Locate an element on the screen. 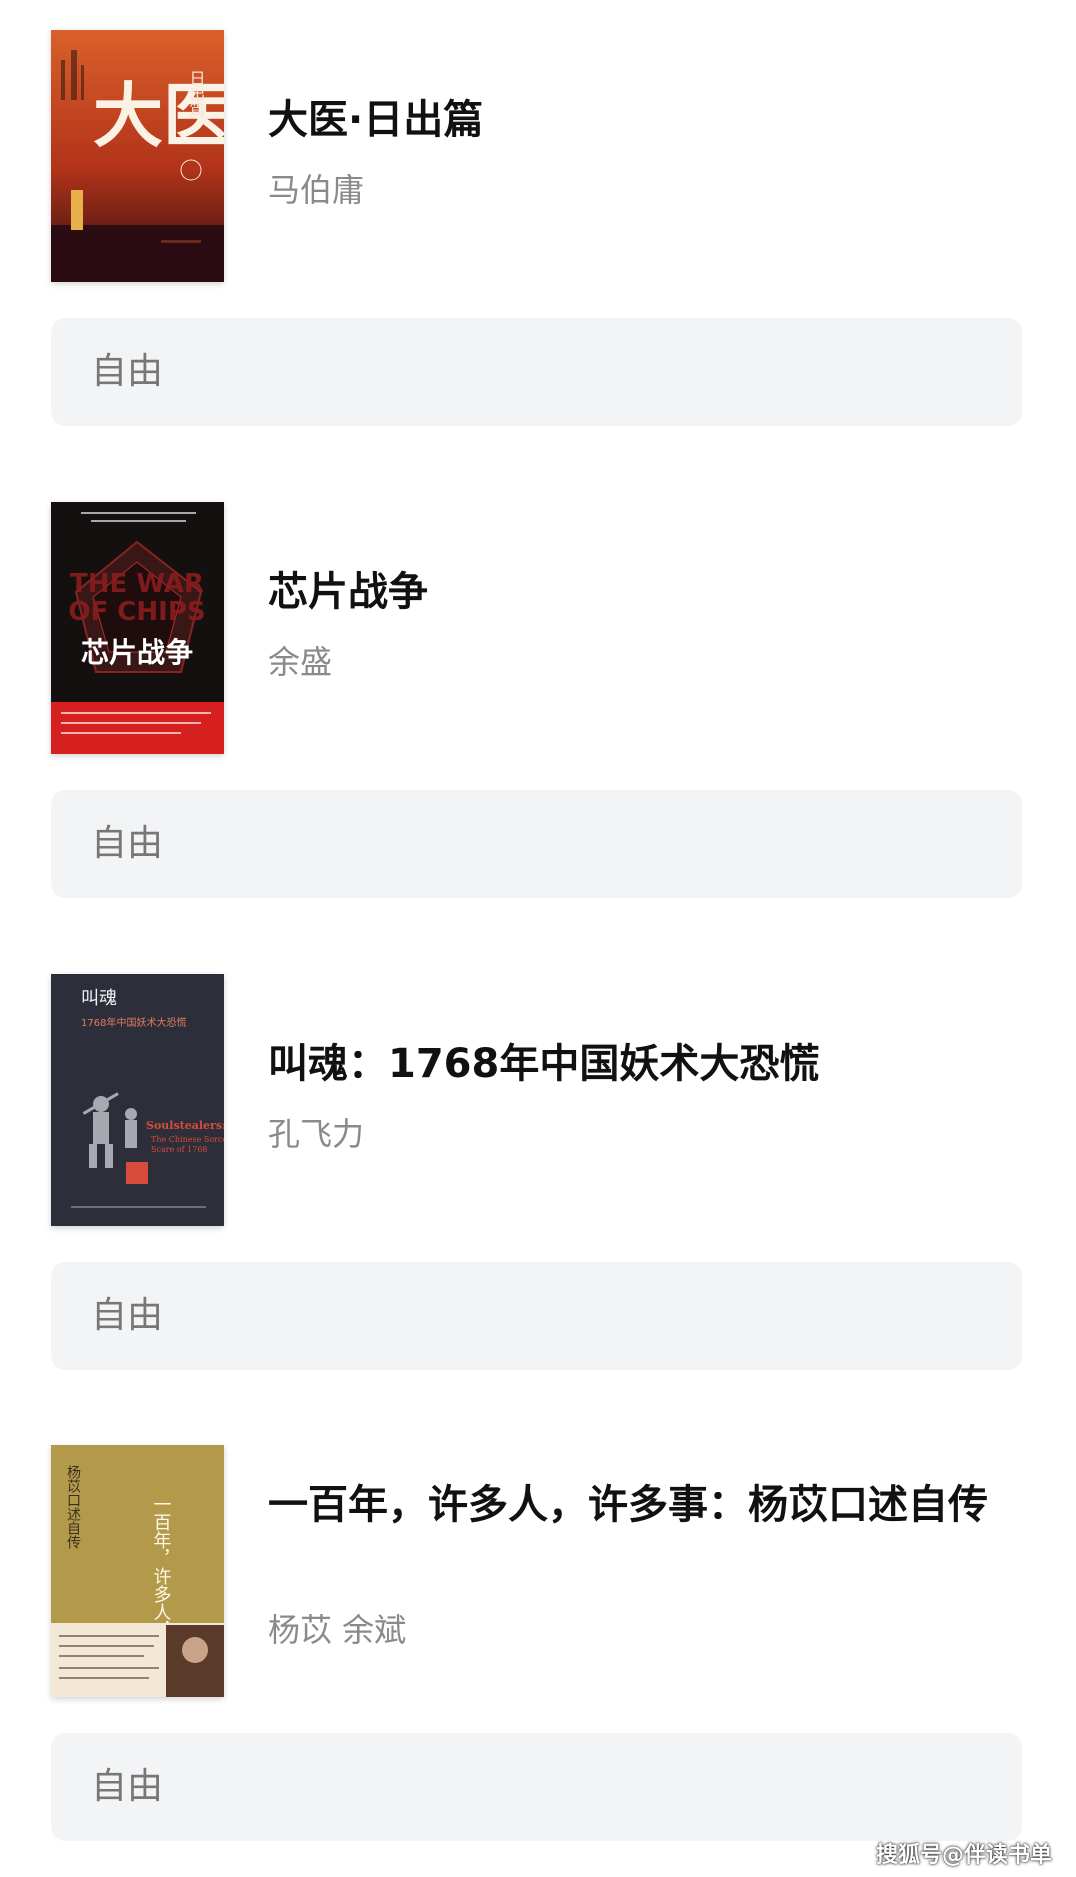  book-cover: 大医 日出篇 is located at coordinates (137, 156).